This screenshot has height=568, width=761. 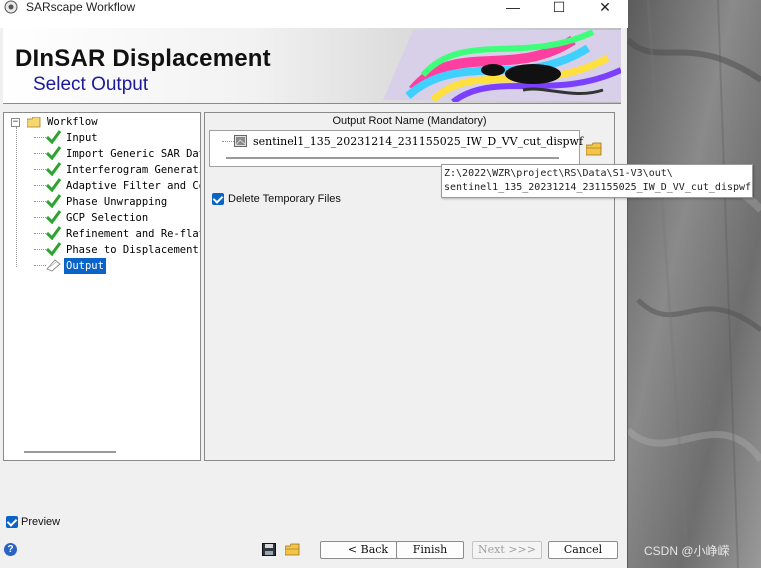 I want to click on tree-item-phase-to-displacement: Phase to Displacement Conversion, so click(x=132, y=250).